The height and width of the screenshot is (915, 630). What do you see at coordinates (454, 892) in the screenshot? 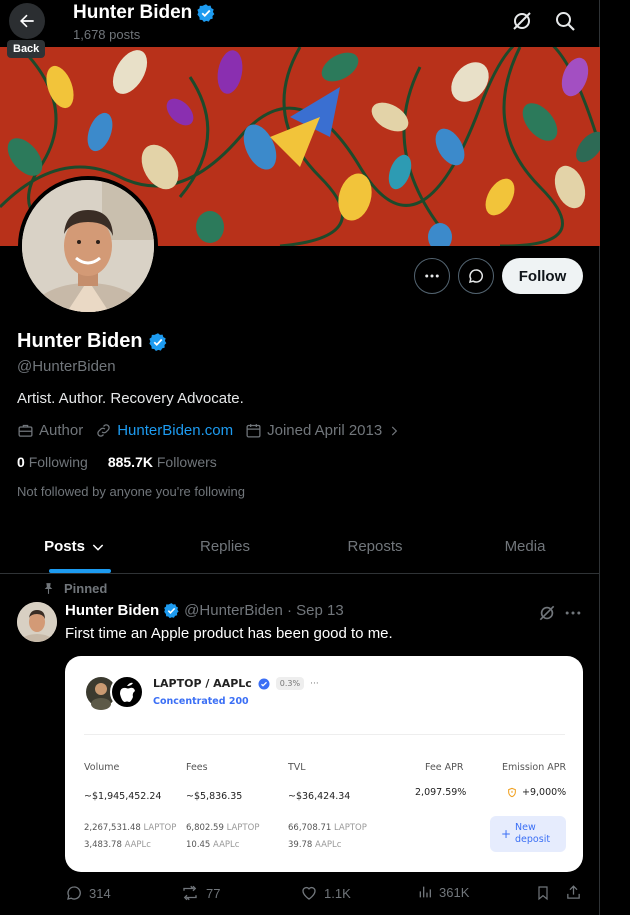
I see `views-count: 361K` at bounding box center [454, 892].